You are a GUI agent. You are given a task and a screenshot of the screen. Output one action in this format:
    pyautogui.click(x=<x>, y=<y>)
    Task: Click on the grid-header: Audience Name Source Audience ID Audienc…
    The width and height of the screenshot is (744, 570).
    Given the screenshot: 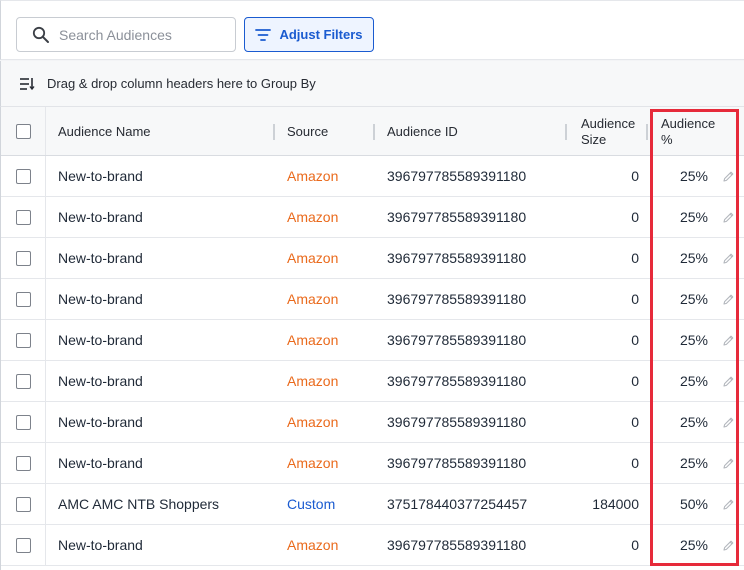 What is the action you would take?
    pyautogui.click(x=372, y=131)
    